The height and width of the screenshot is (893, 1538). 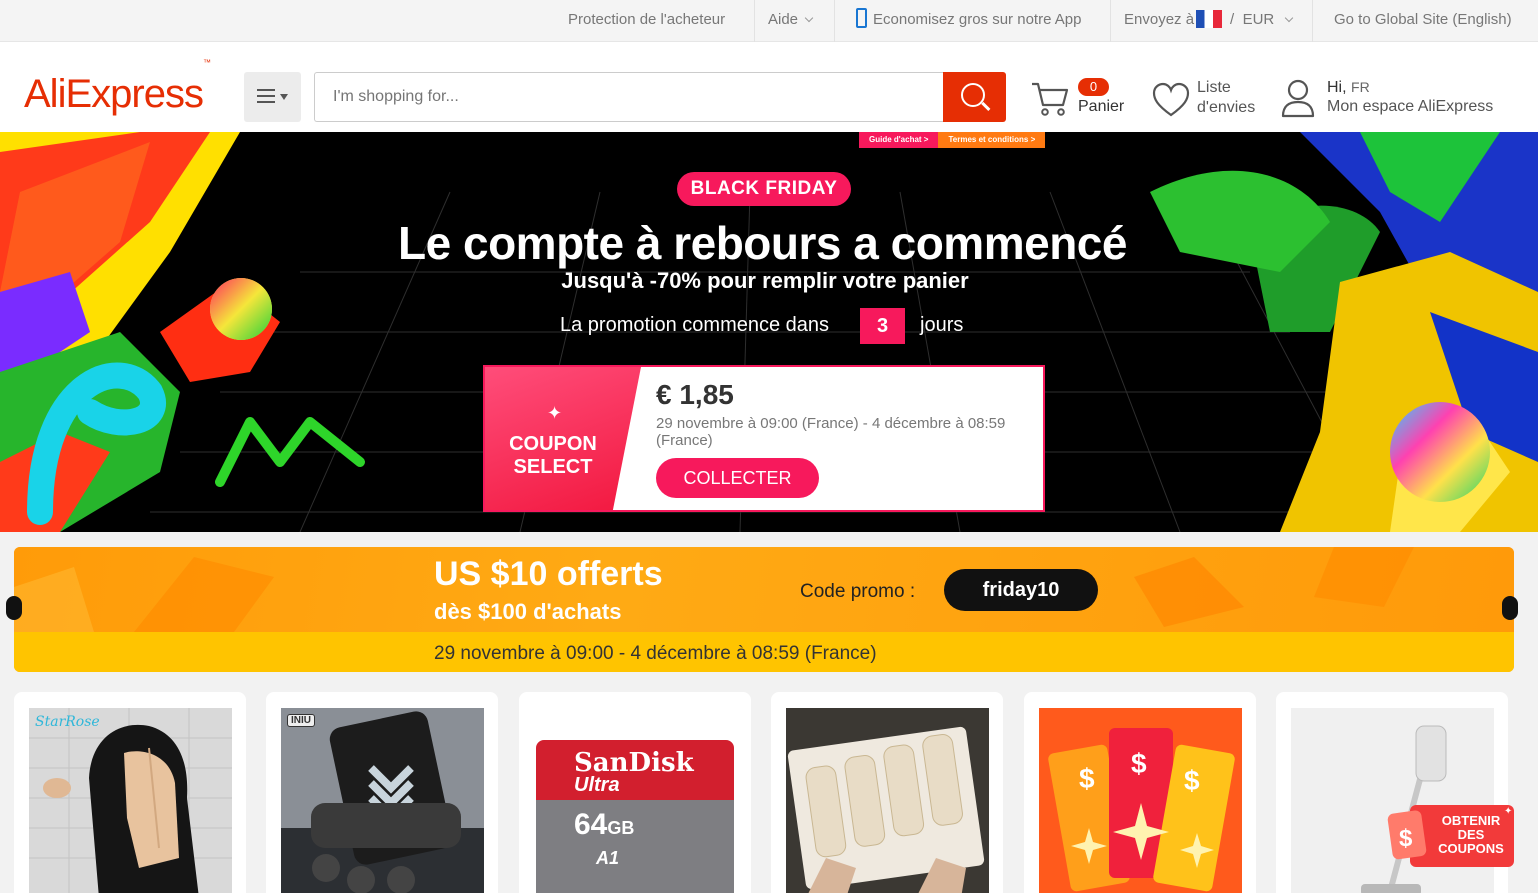 What do you see at coordinates (783, 19) in the screenshot?
I see `help-label: Aide` at bounding box center [783, 19].